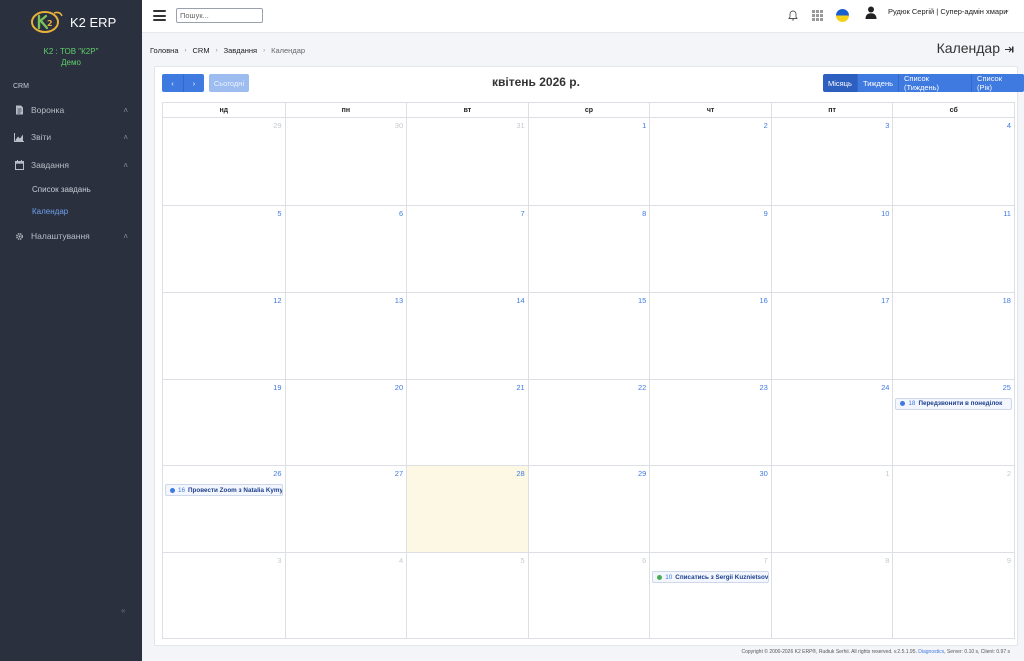 The height and width of the screenshot is (661, 1024). I want to click on day-number: 5, so click(279, 213).